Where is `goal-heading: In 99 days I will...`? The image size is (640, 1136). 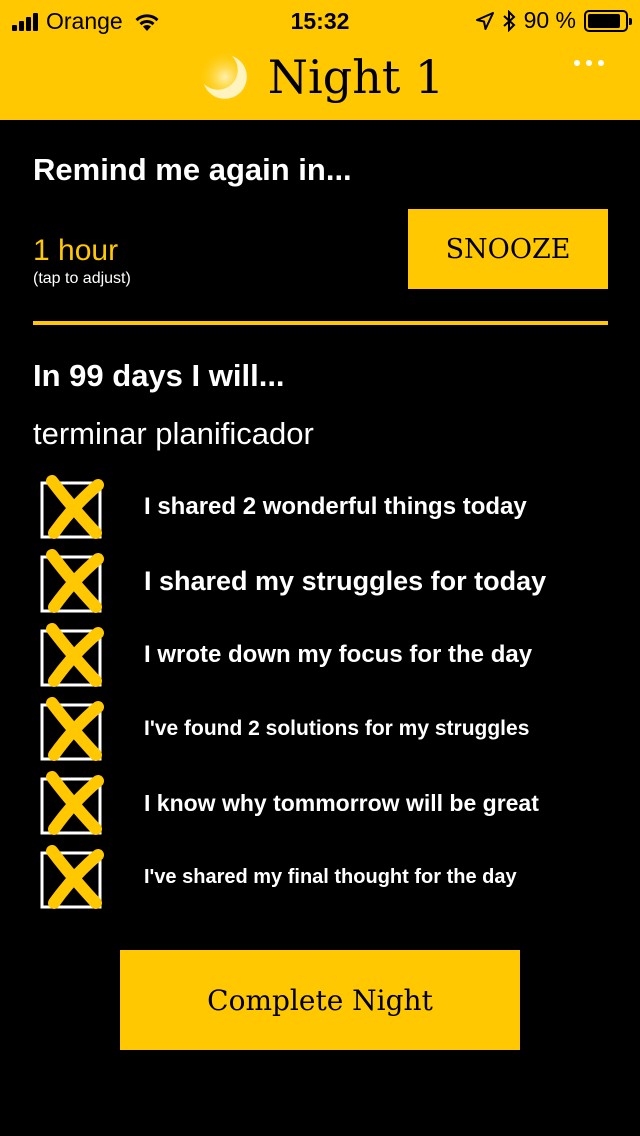
goal-heading: In 99 days I will... is located at coordinates (159, 375).